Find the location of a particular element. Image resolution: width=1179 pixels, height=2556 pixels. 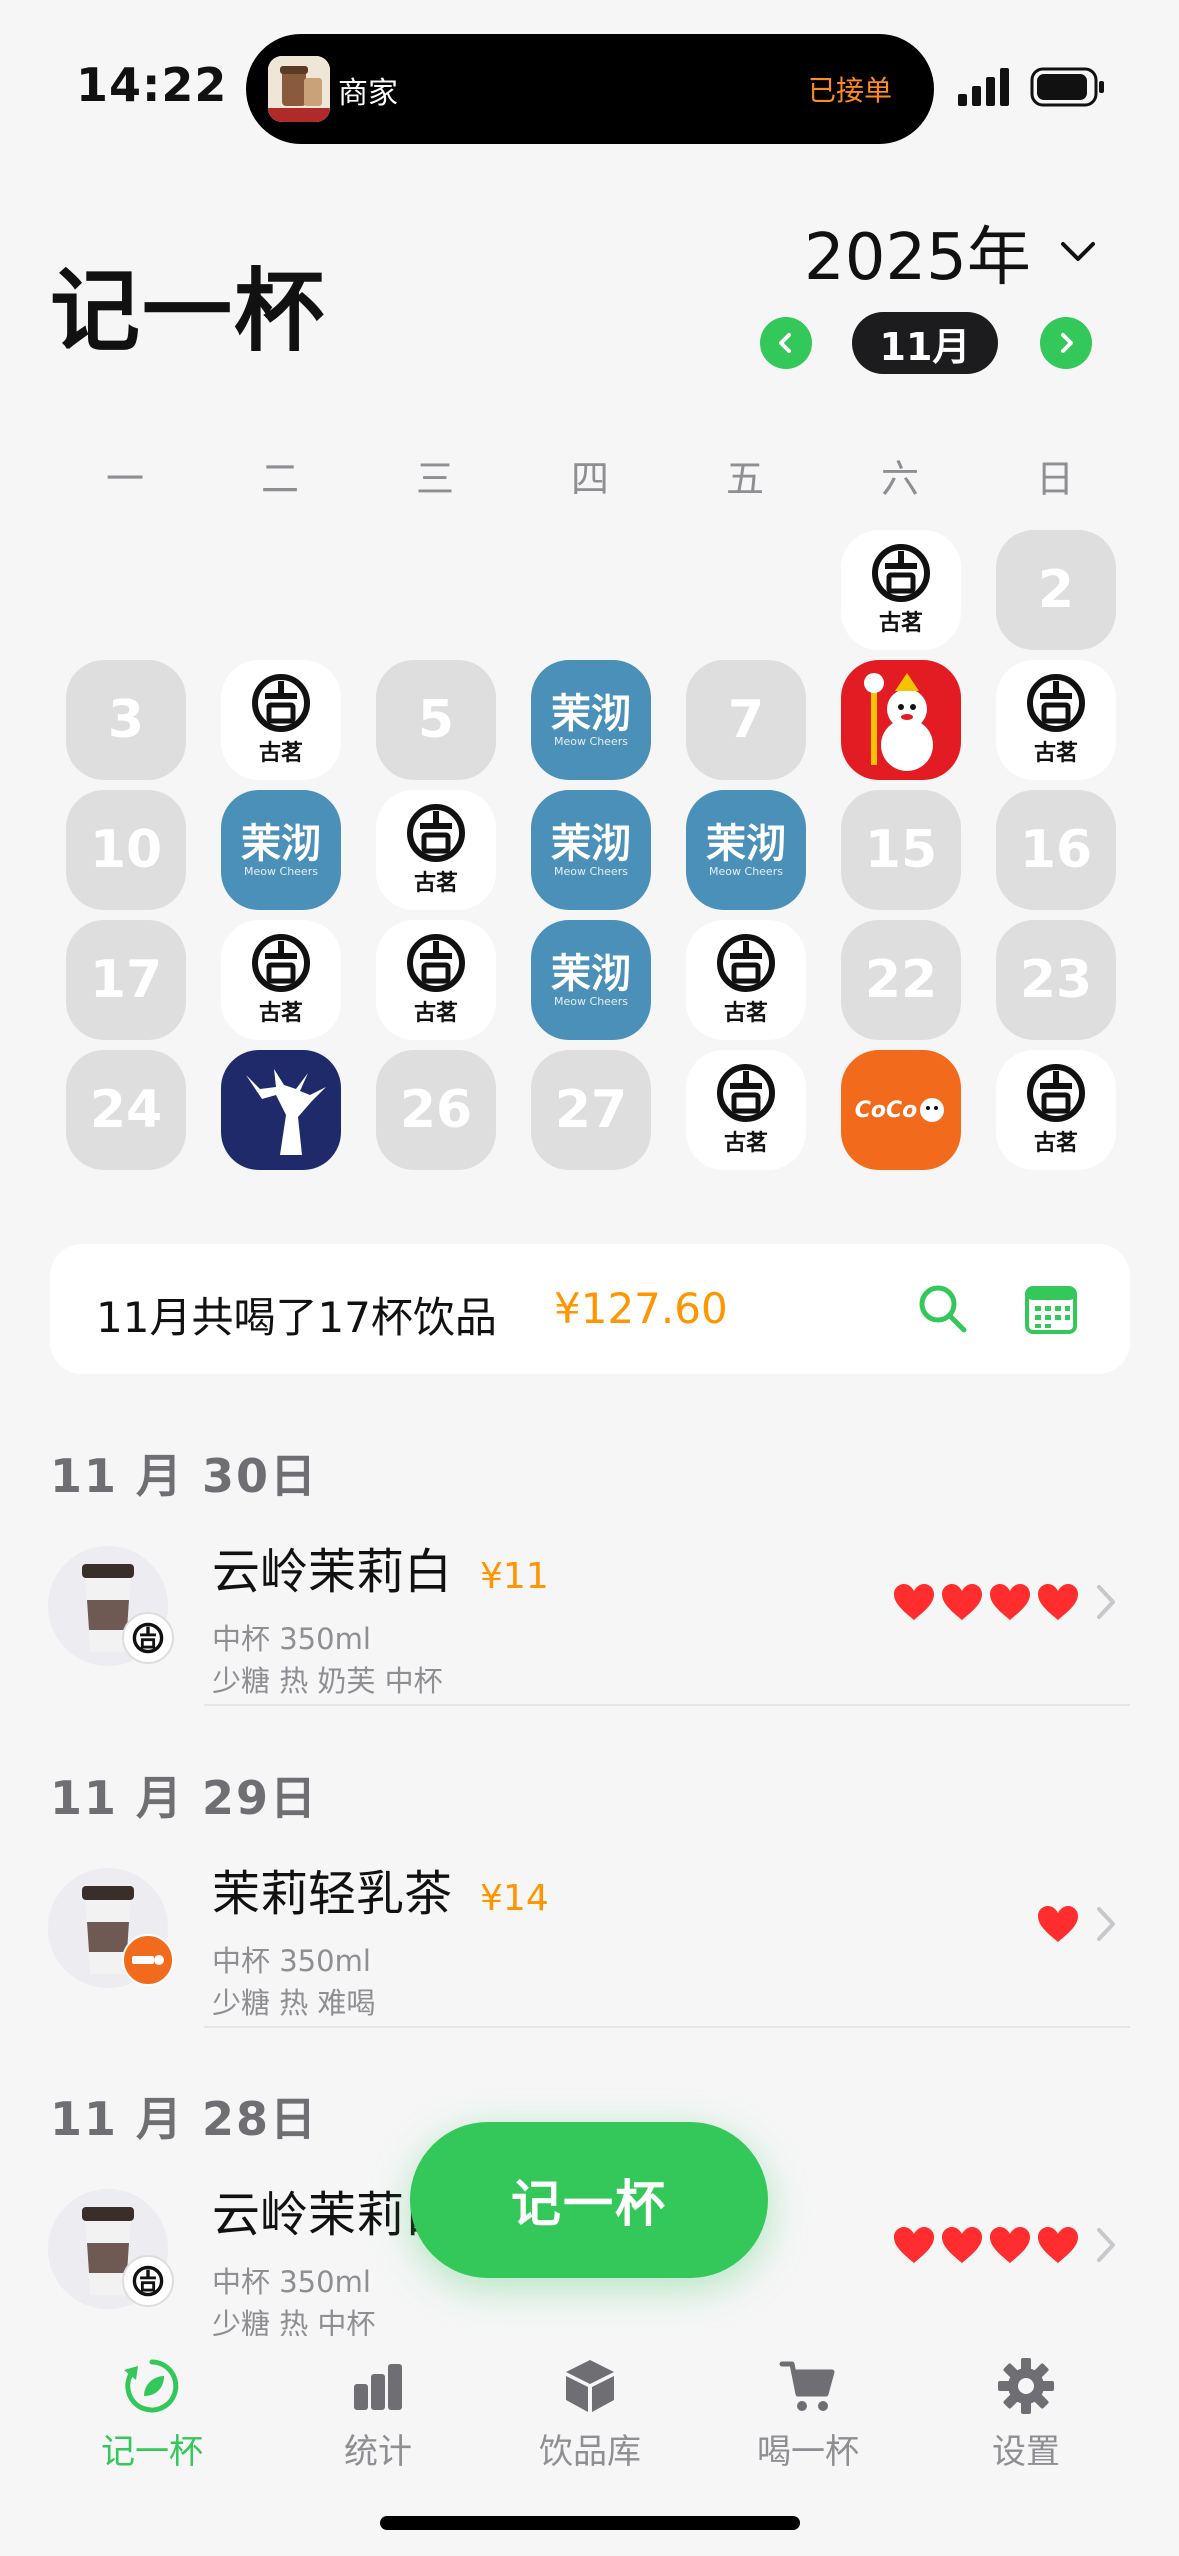

weekday-label: 四 is located at coordinates (589, 479).